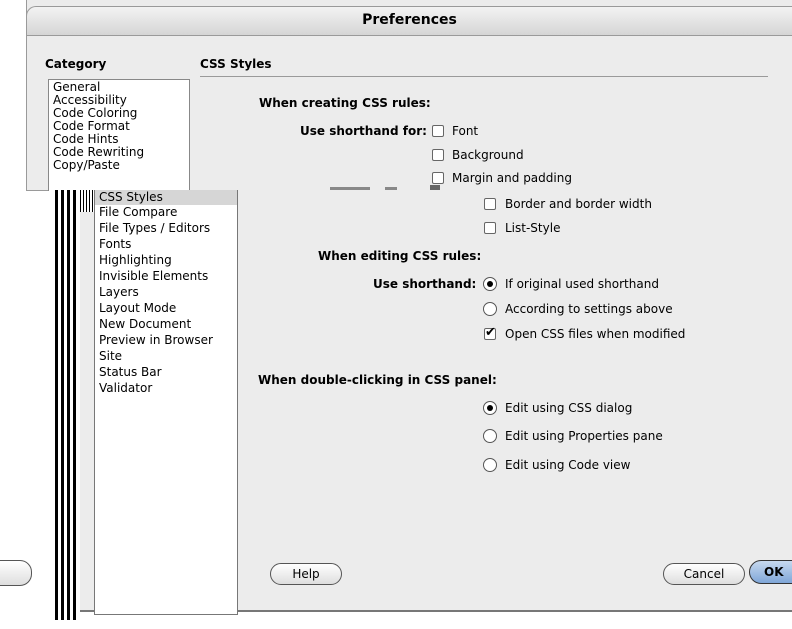 This screenshot has height=629, width=792. I want to click on window-title: Preferences, so click(409, 20).